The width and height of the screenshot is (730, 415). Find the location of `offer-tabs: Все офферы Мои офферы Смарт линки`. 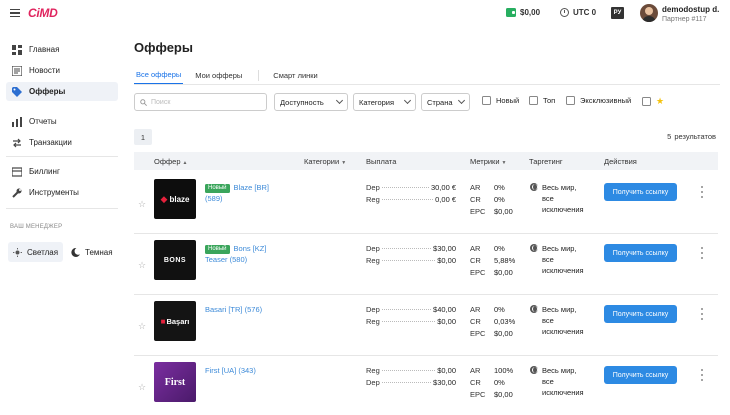

offer-tabs: Все офферы Мои офферы Смарт линки is located at coordinates (234, 75).